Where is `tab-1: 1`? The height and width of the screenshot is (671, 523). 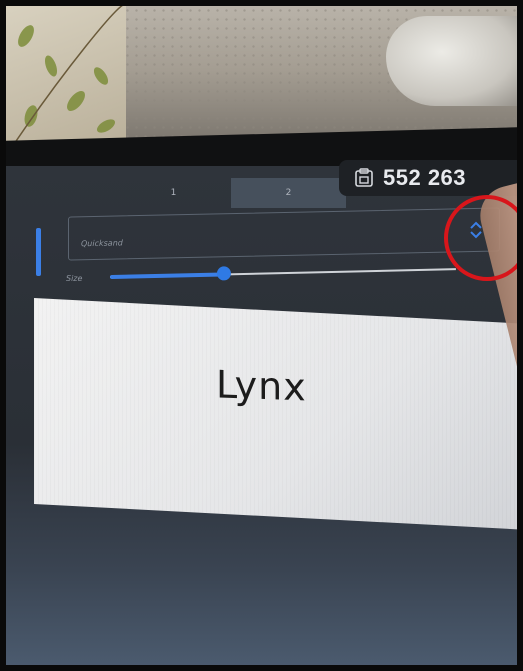
tab-1: 1 is located at coordinates (173, 193).